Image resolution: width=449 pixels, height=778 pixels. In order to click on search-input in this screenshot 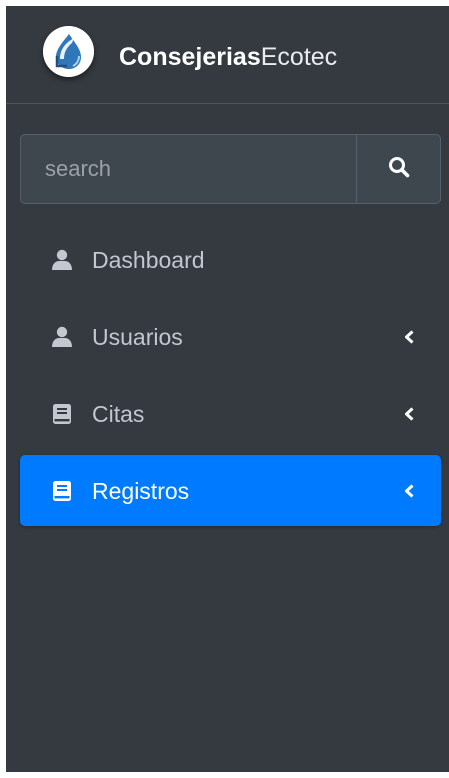, I will do `click(188, 169)`.